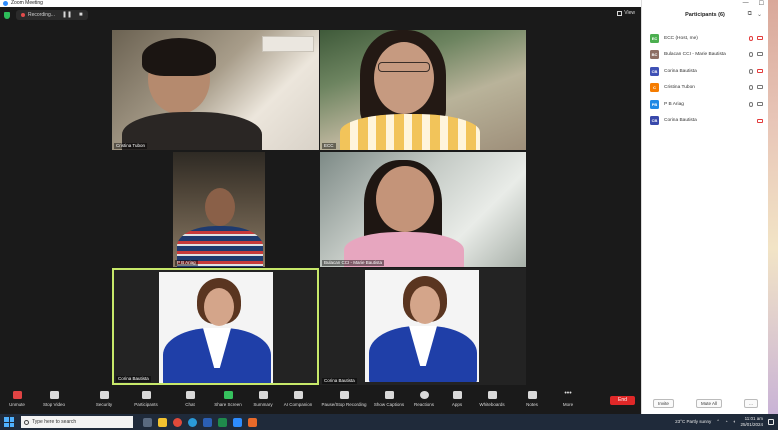 Image resolution: width=778 pixels, height=430 pixels. I want to click on mic-off-icon, so click(17, 395).